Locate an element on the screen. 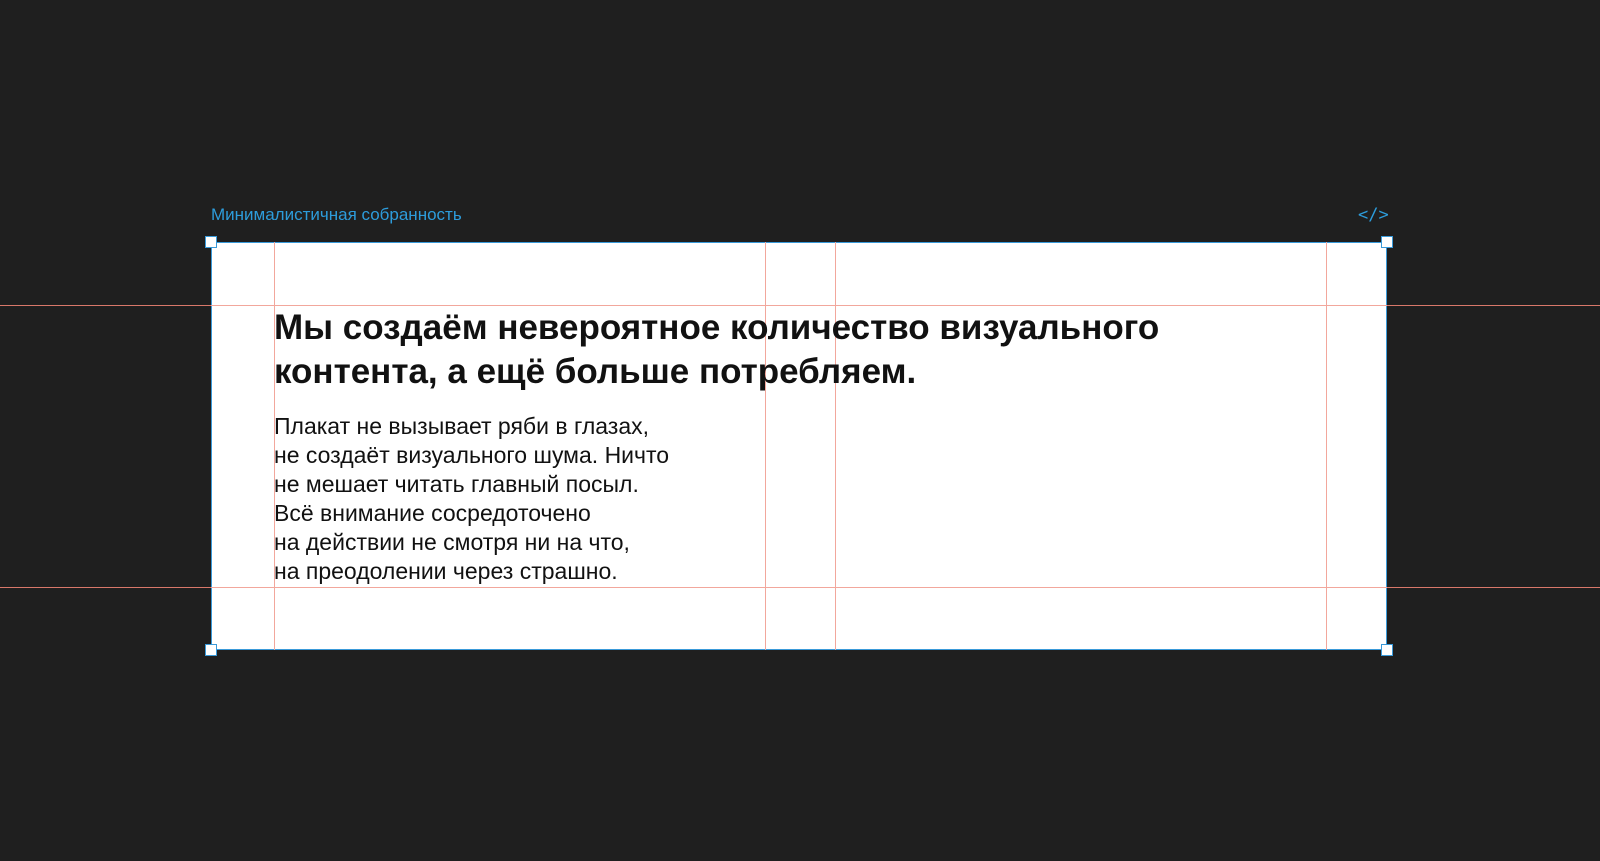  resize-handle-top-right is located at coordinates (1387, 242).